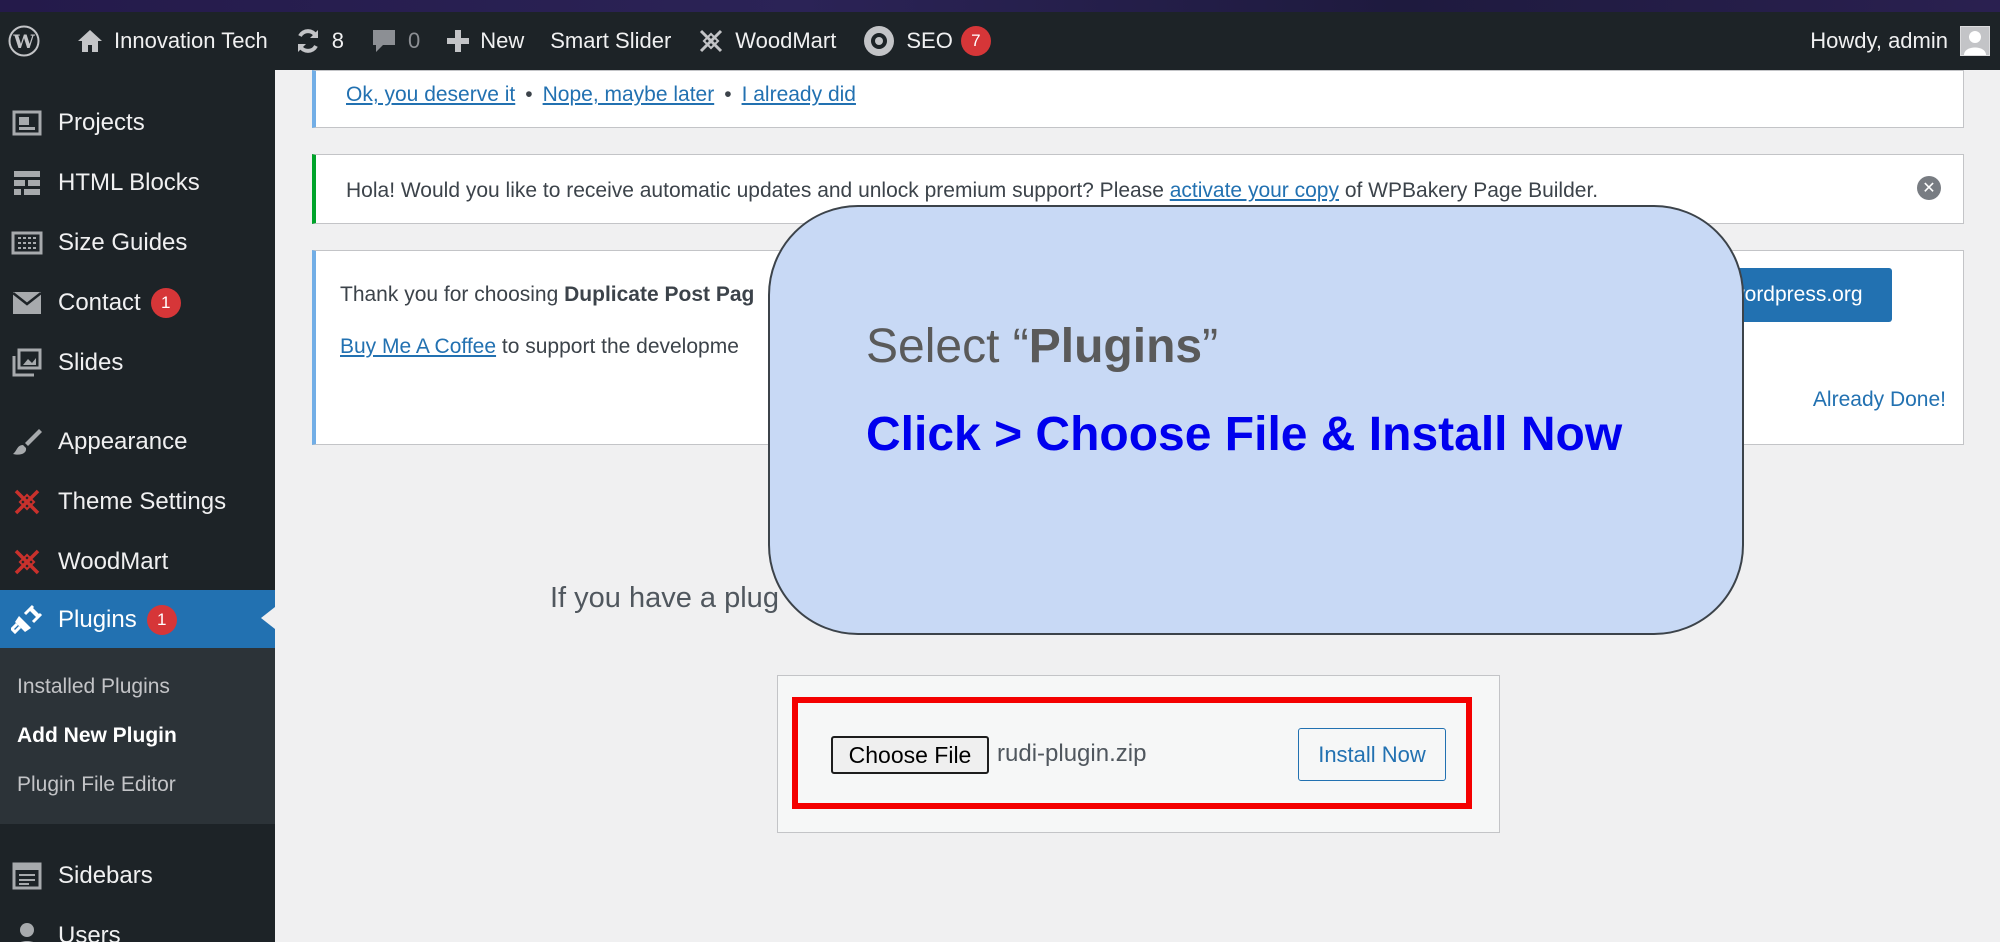 This screenshot has height=942, width=2000. I want to click on sidebar-item-html-blocks: HTML Blocks, so click(137, 183).